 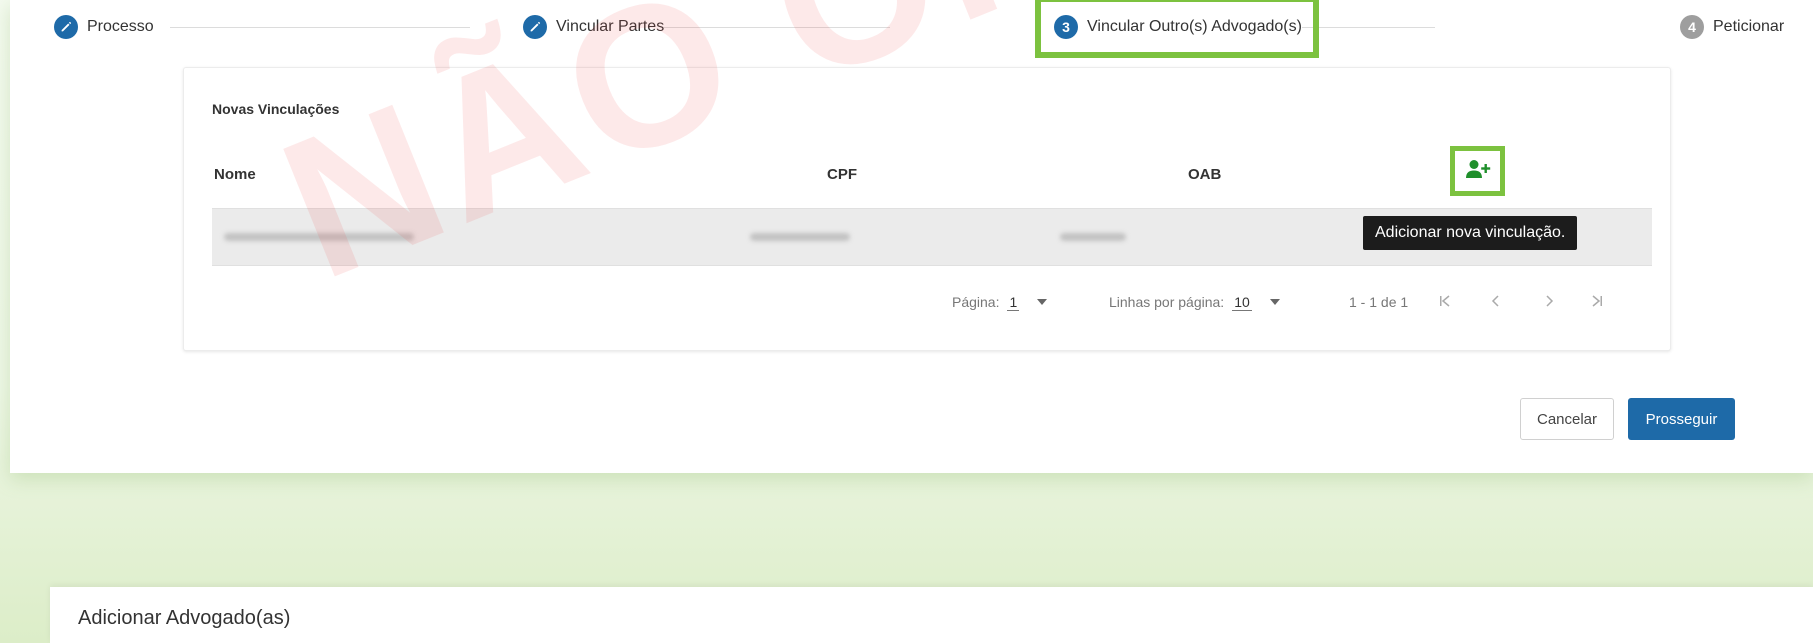 What do you see at coordinates (1379, 302) in the screenshot?
I see `page-range: 1 - 1 de 1` at bounding box center [1379, 302].